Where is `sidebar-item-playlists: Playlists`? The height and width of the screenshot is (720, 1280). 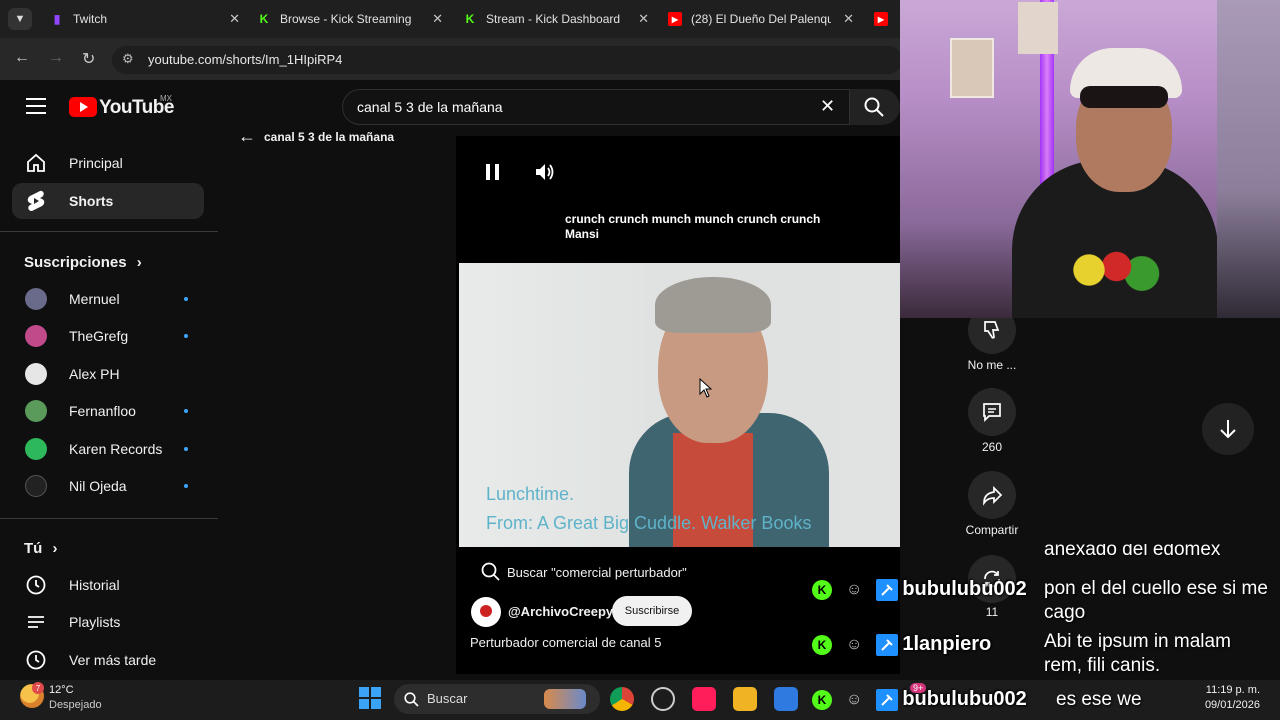
sidebar-item-playlists: Playlists is located at coordinates (108, 622).